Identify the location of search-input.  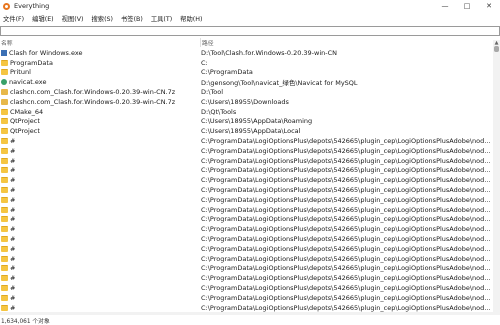
(250, 32).